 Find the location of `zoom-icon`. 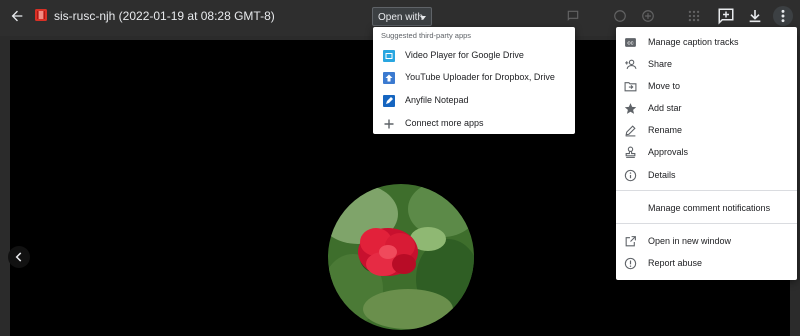

zoom-icon is located at coordinates (620, 18).